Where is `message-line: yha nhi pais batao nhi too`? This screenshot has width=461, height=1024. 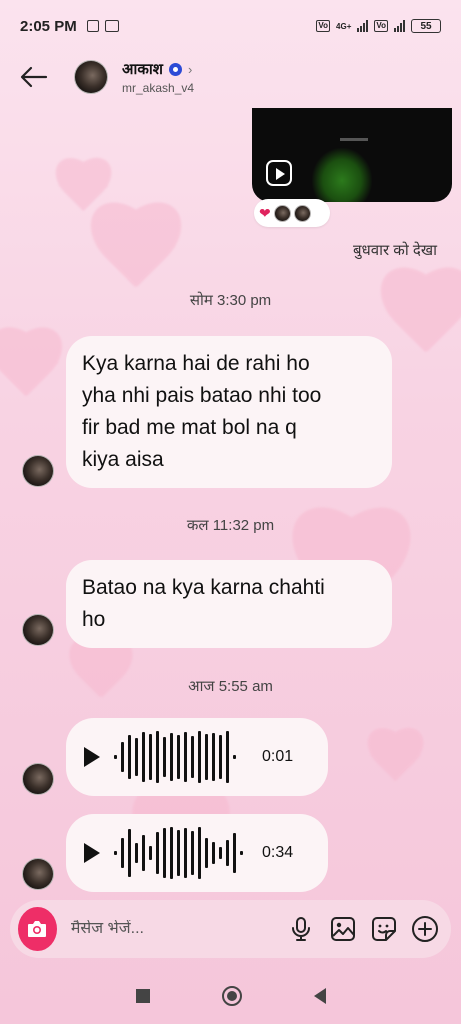
message-line: yha nhi pais batao nhi too is located at coordinates (202, 395).